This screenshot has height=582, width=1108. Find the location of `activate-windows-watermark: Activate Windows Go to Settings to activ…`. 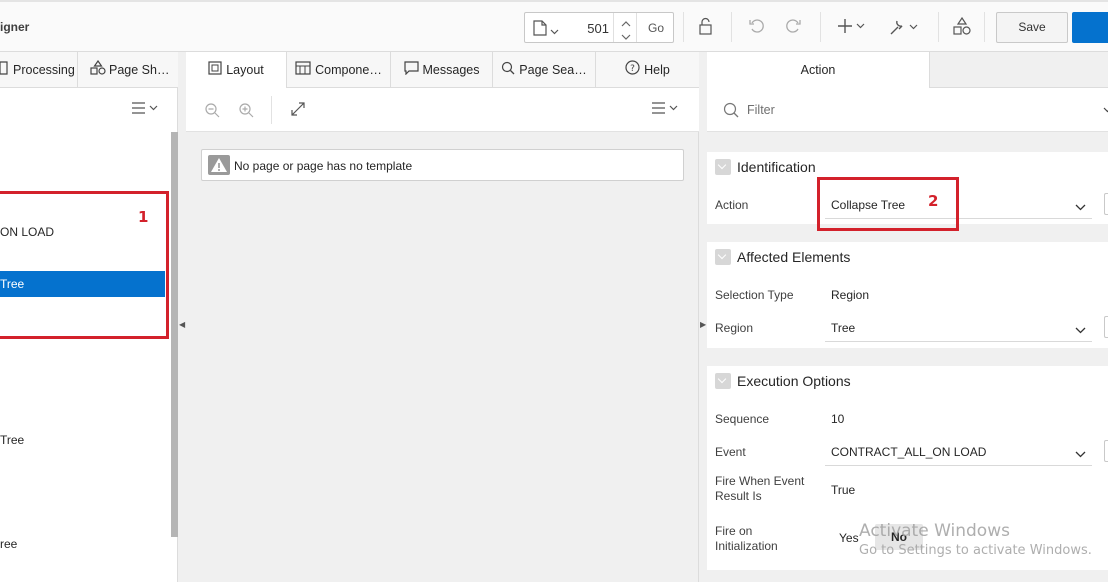

activate-windows-watermark: Activate Windows Go to Settings to activ… is located at coordinates (975, 539).